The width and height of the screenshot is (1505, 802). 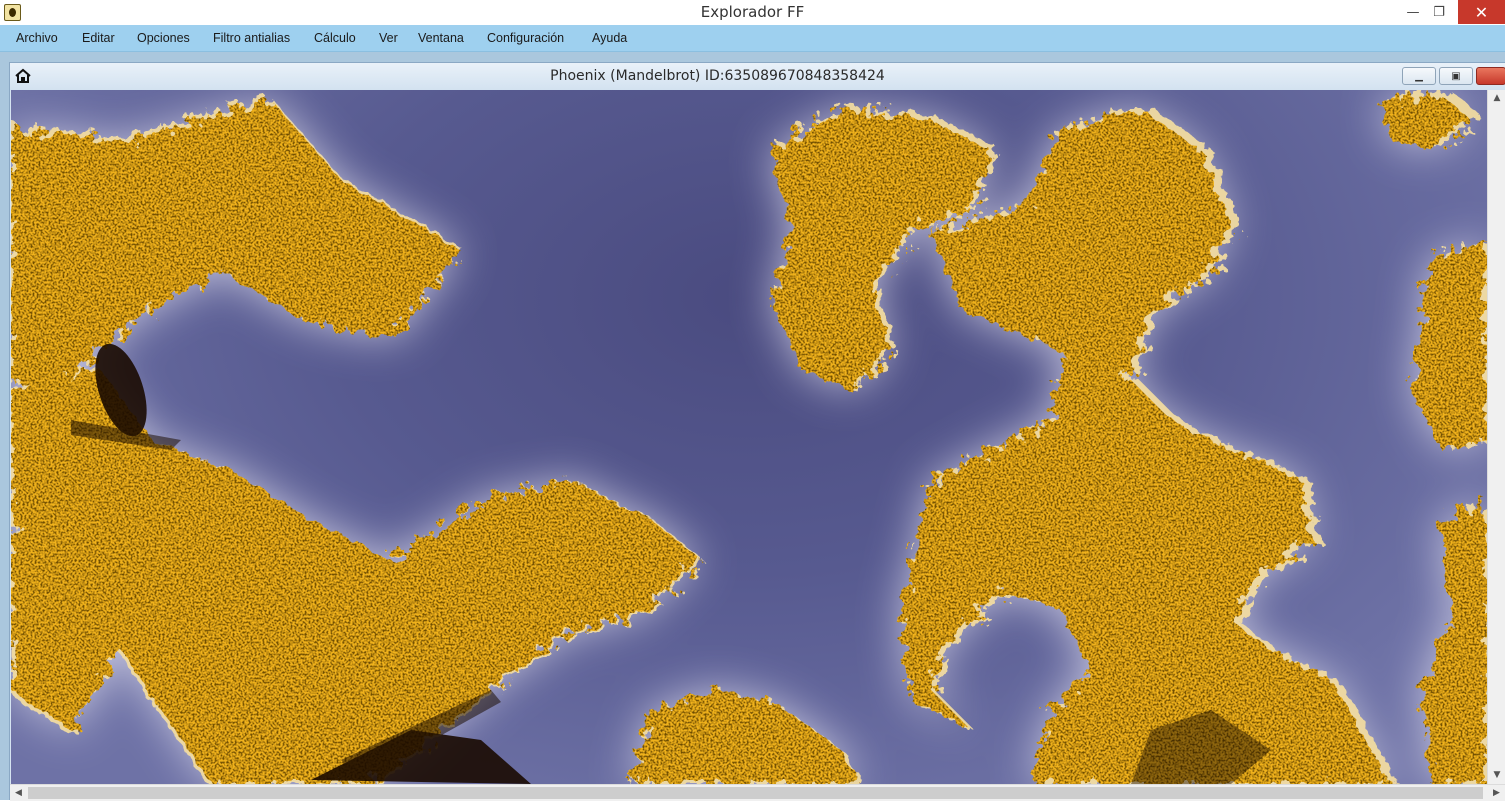 I want to click on scroll-down-arrow-icon: ▼, so click(x=1496, y=775).